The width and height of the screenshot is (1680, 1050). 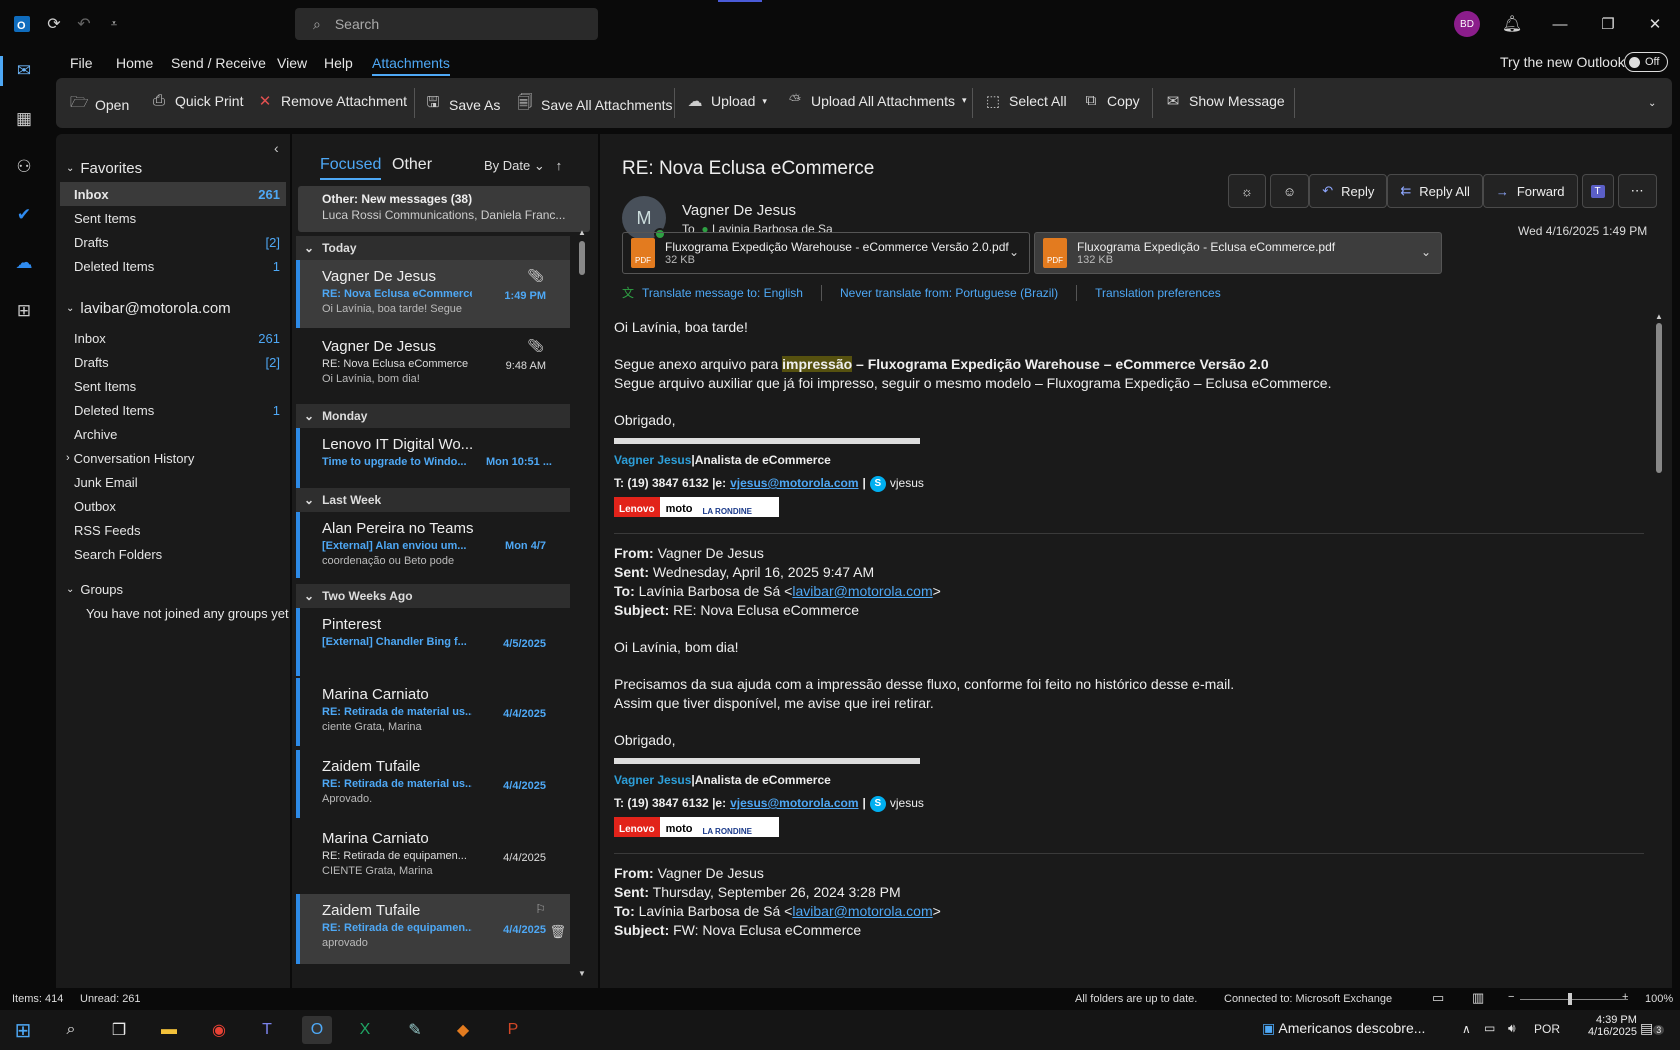 I want to click on folder-archive: Archive, so click(x=173, y=434).